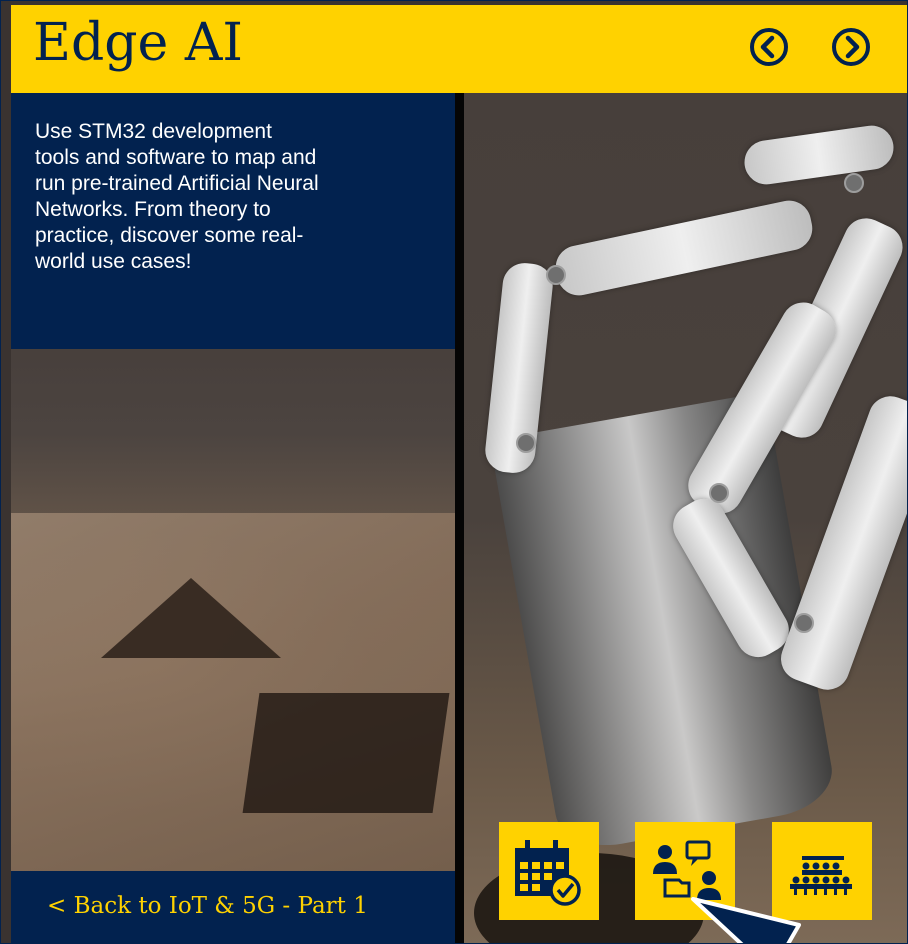  Describe the element at coordinates (207, 906) in the screenshot. I see `back-link: < Back to IoT & 5G - Part 1` at that location.